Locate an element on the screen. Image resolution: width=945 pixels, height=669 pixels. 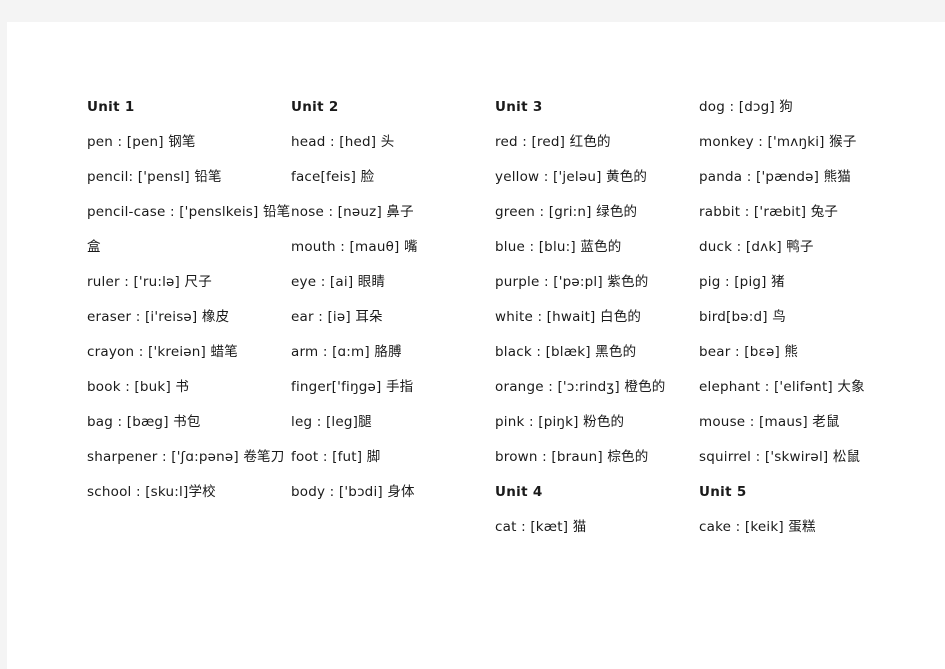
word-entry: ear : [iə] 耳朵 is located at coordinates (337, 317).